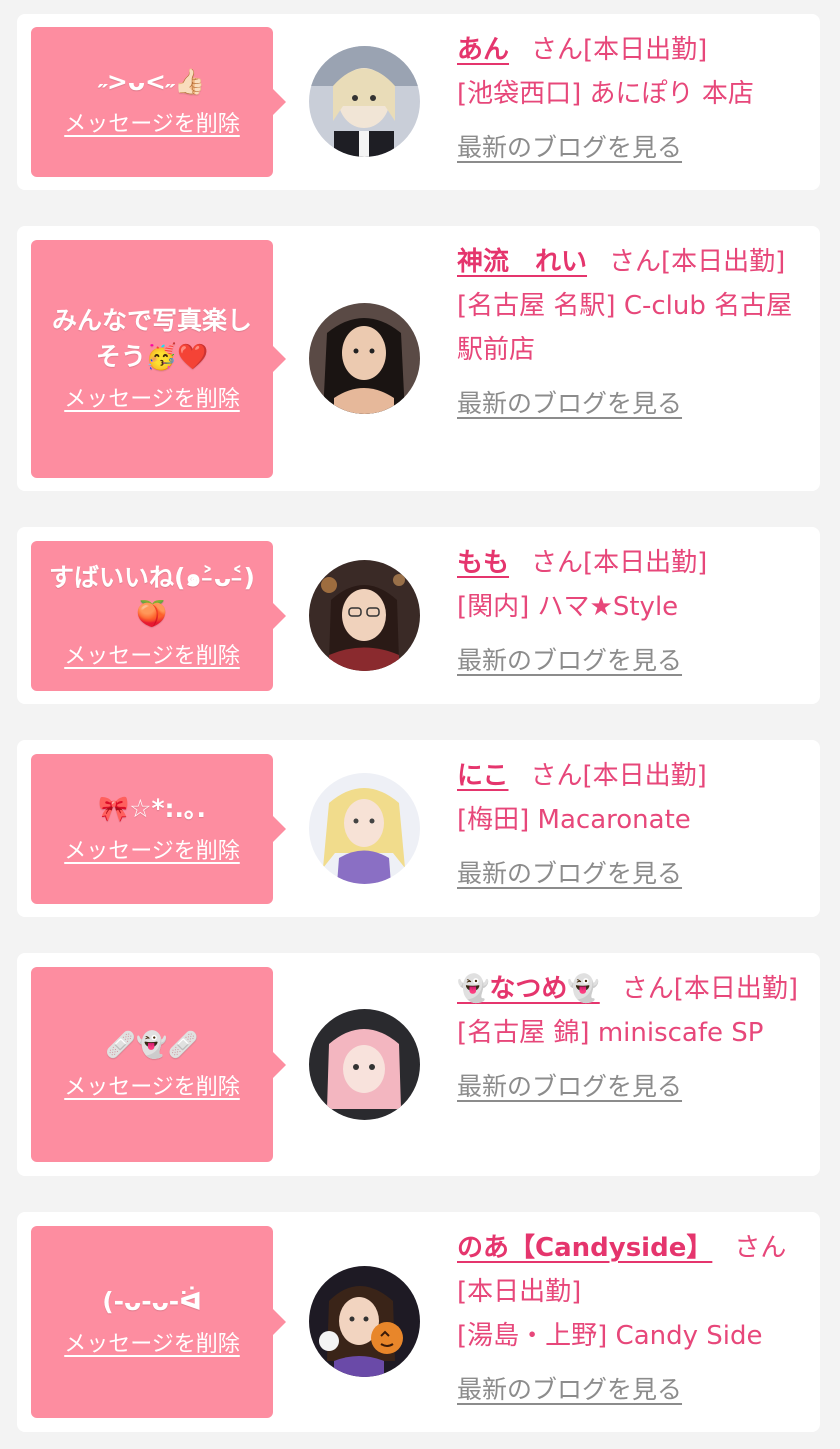 Image resolution: width=840 pixels, height=1449 pixels. What do you see at coordinates (158, 102) in the screenshot?
I see `message-bubble: ˶>ᴗ<˶👍🏻 メッセージを削除` at bounding box center [158, 102].